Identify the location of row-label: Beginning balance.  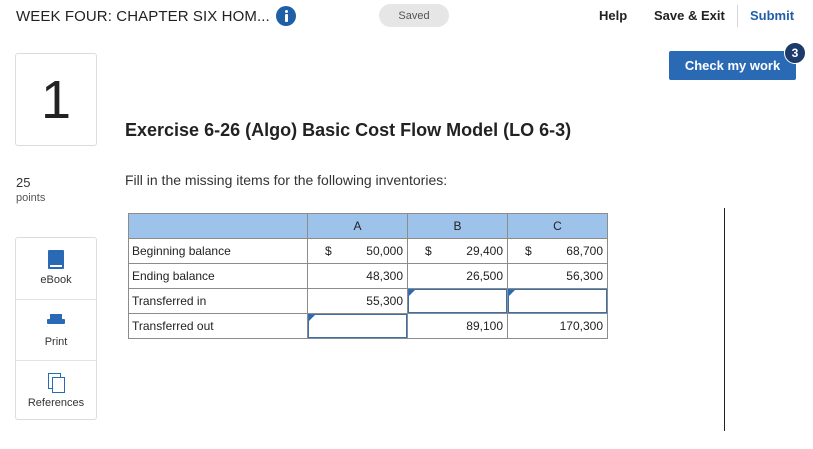
(218, 251).